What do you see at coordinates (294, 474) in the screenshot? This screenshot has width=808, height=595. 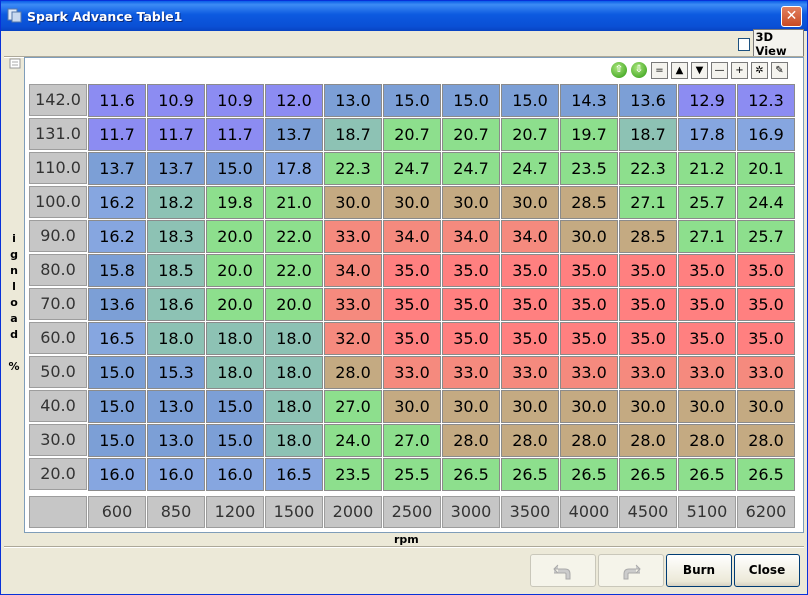 I see `table-cell: 16.5` at bounding box center [294, 474].